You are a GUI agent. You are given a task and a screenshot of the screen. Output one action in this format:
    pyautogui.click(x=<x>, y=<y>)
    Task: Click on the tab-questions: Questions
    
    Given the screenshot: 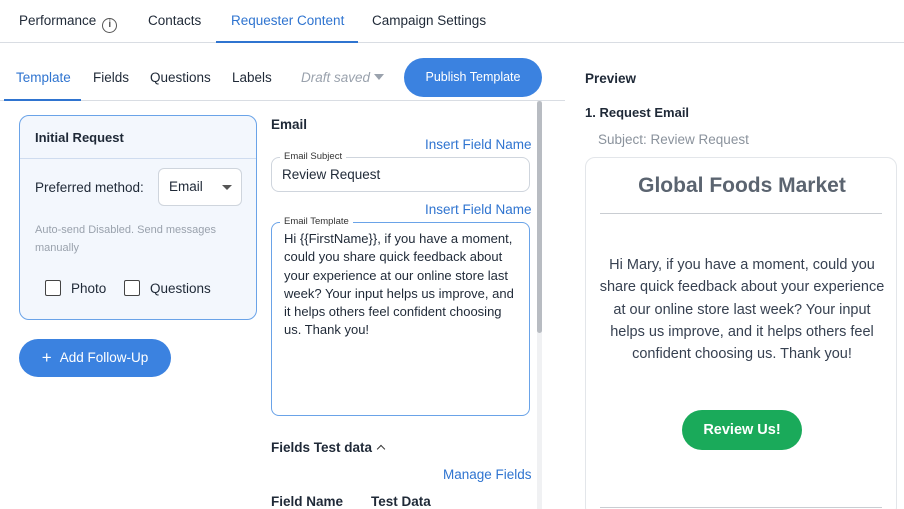 What is the action you would take?
    pyautogui.click(x=180, y=71)
    